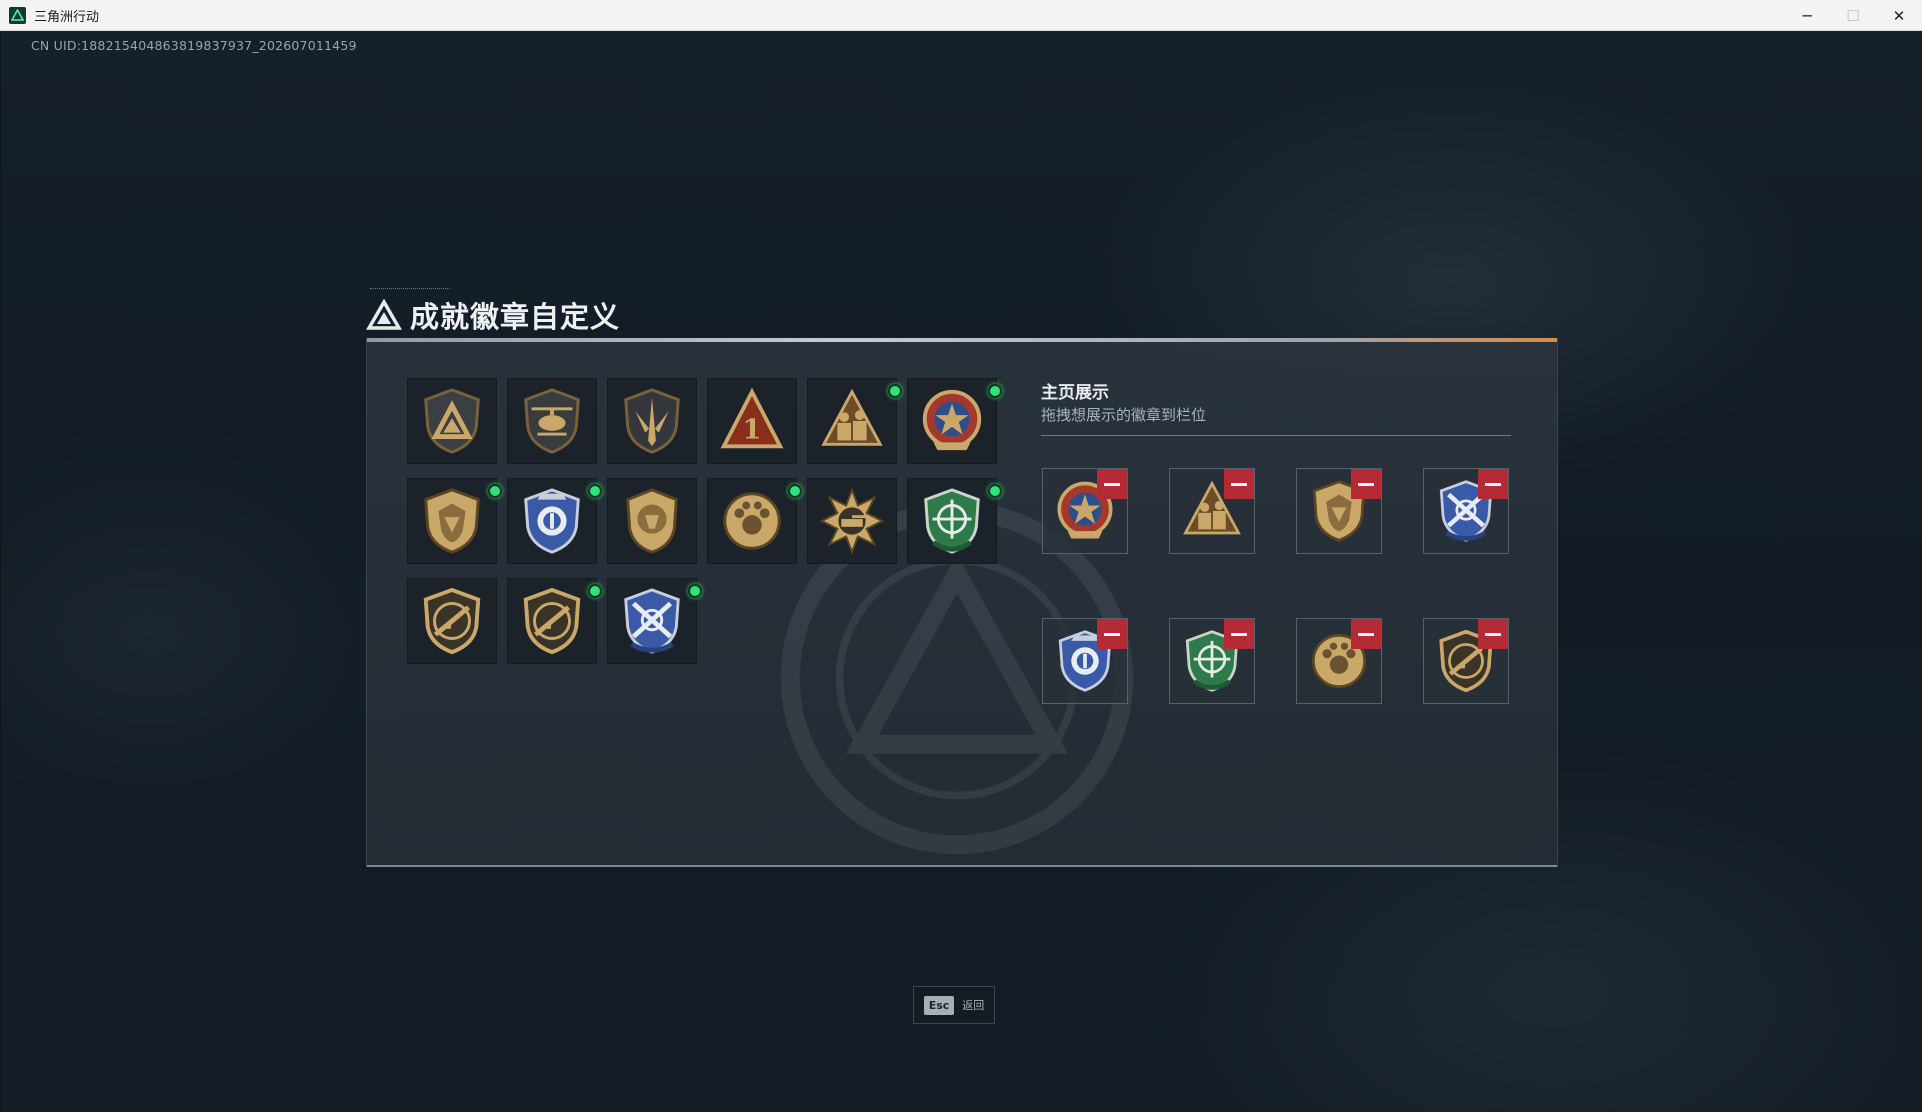 The height and width of the screenshot is (1112, 1922). I want to click on rifle-shield-2-badge, so click(554, 621).